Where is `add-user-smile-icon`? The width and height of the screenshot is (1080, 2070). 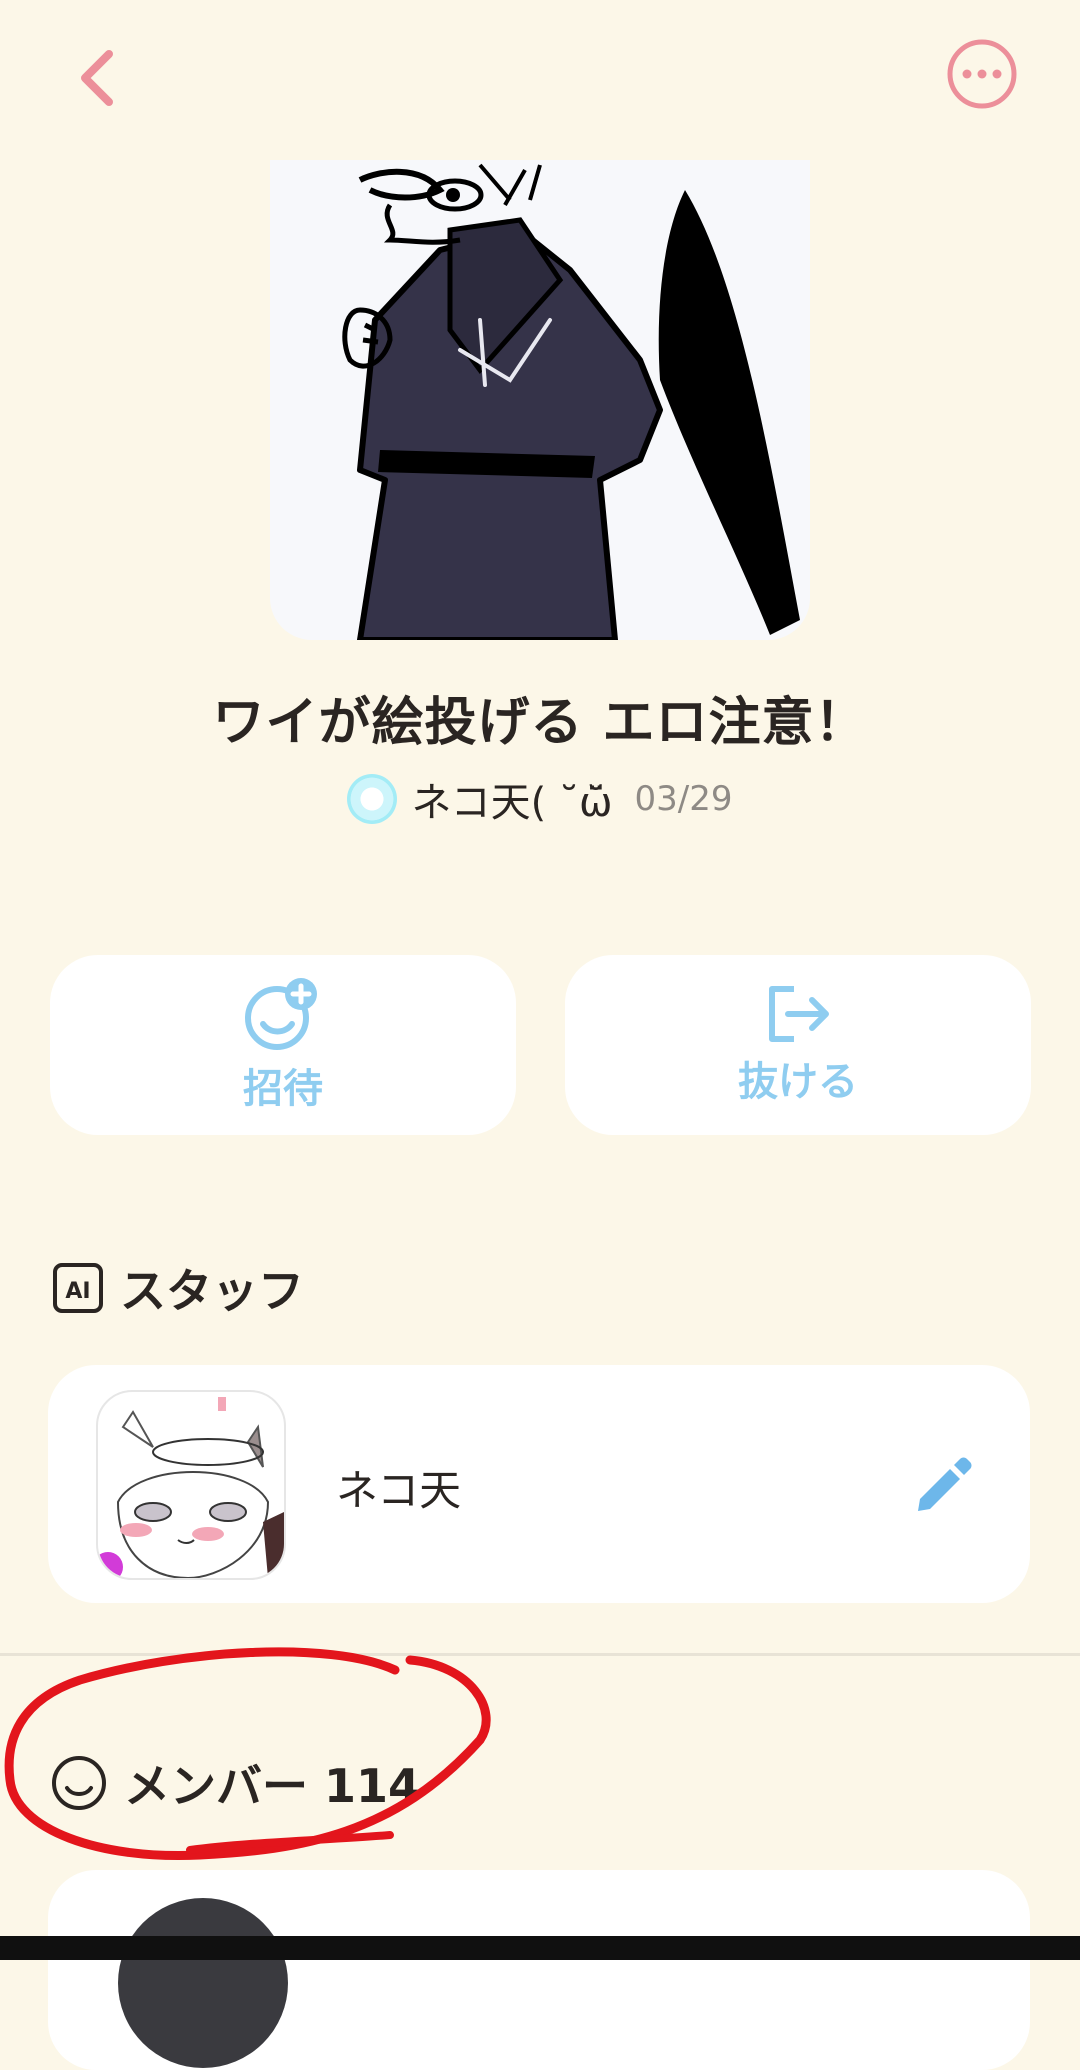
add-user-smile-icon is located at coordinates (281, 1014).